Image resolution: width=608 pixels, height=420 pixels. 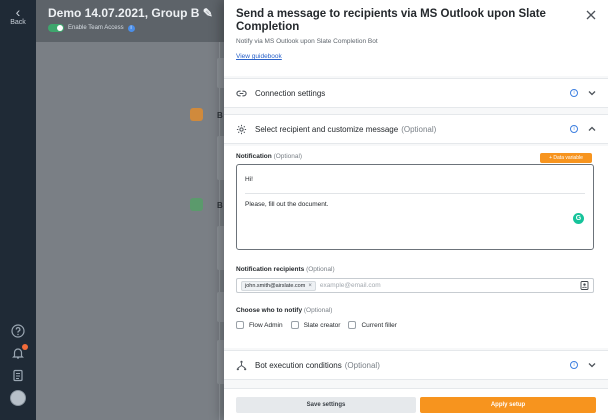 I want to click on team-access-row: Enable Team Access i, so click(x=91, y=28).